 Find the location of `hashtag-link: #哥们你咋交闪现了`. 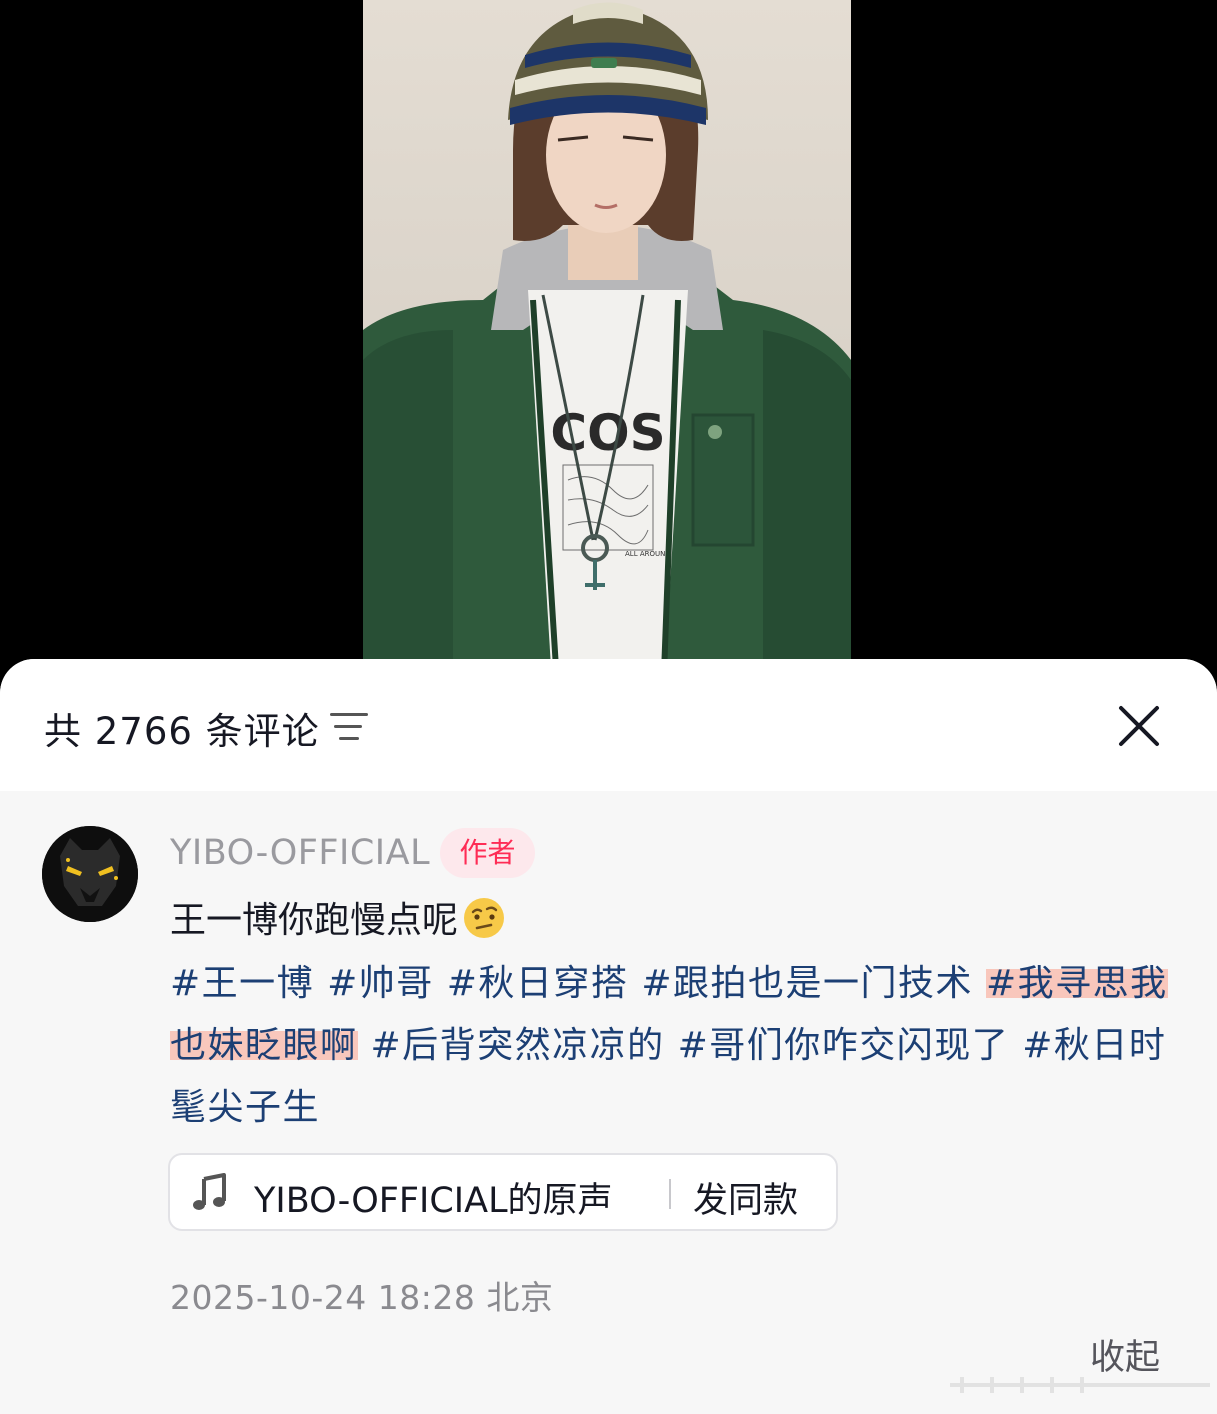

hashtag-link: #哥们你咋交闪现了 is located at coordinates (844, 1045).